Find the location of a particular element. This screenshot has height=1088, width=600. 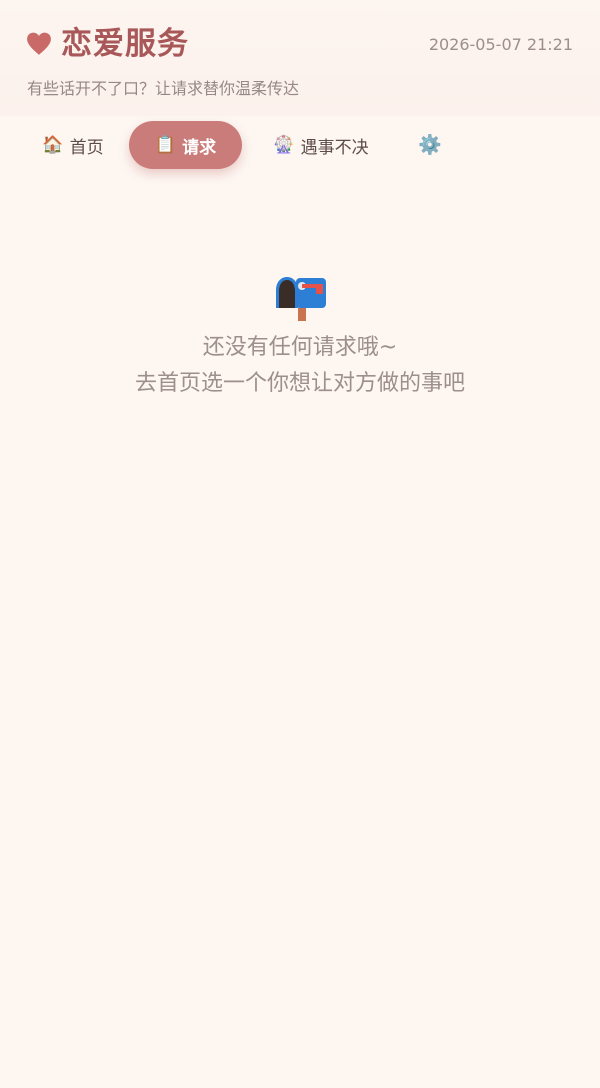

mailbox-icon is located at coordinates (301, 299).